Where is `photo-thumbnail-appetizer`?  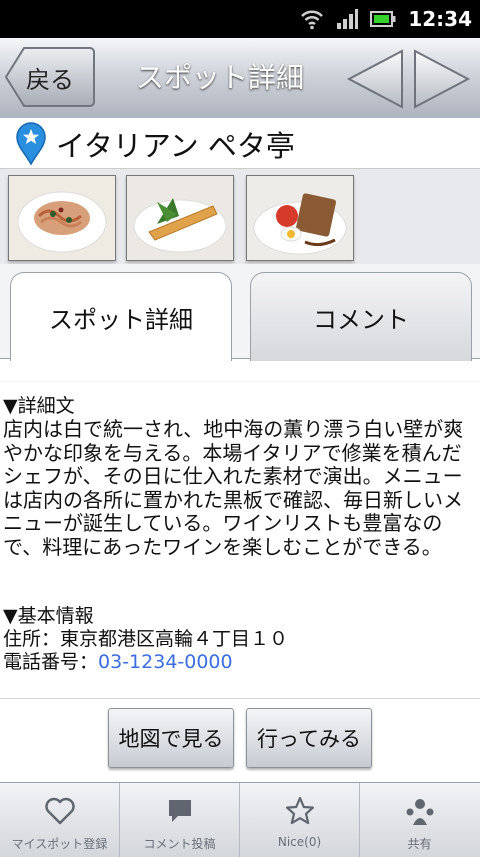
photo-thumbnail-appetizer is located at coordinates (300, 218).